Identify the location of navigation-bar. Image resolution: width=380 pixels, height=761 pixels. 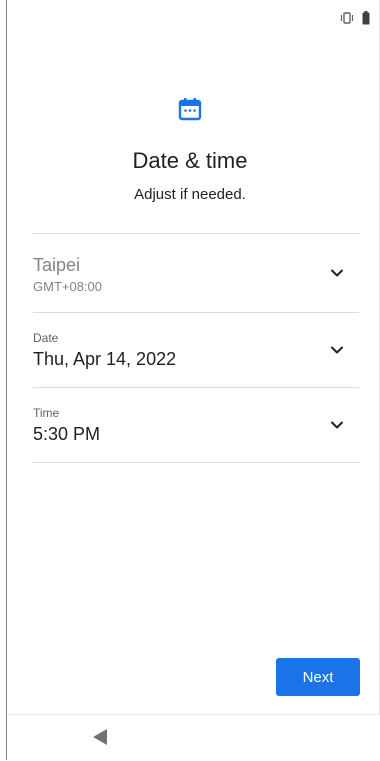
(193, 737).